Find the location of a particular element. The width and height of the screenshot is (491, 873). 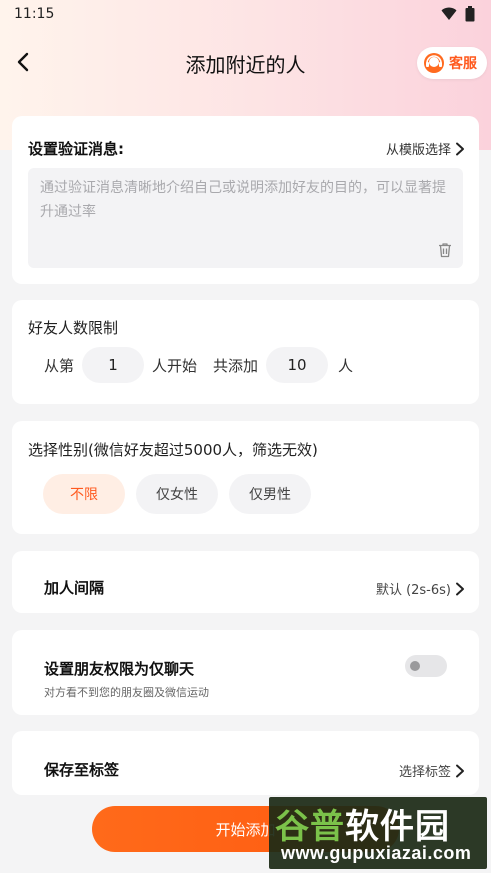

back-button is located at coordinates (24, 62).